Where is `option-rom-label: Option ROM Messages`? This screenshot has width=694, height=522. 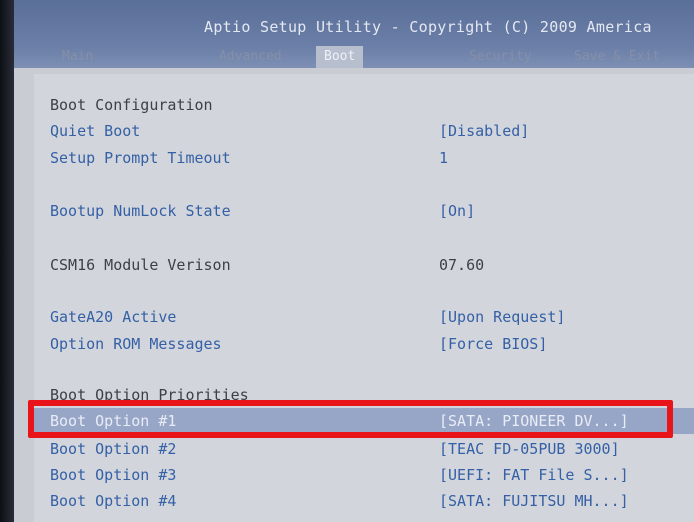 option-rom-label: Option ROM Messages is located at coordinates (136, 344).